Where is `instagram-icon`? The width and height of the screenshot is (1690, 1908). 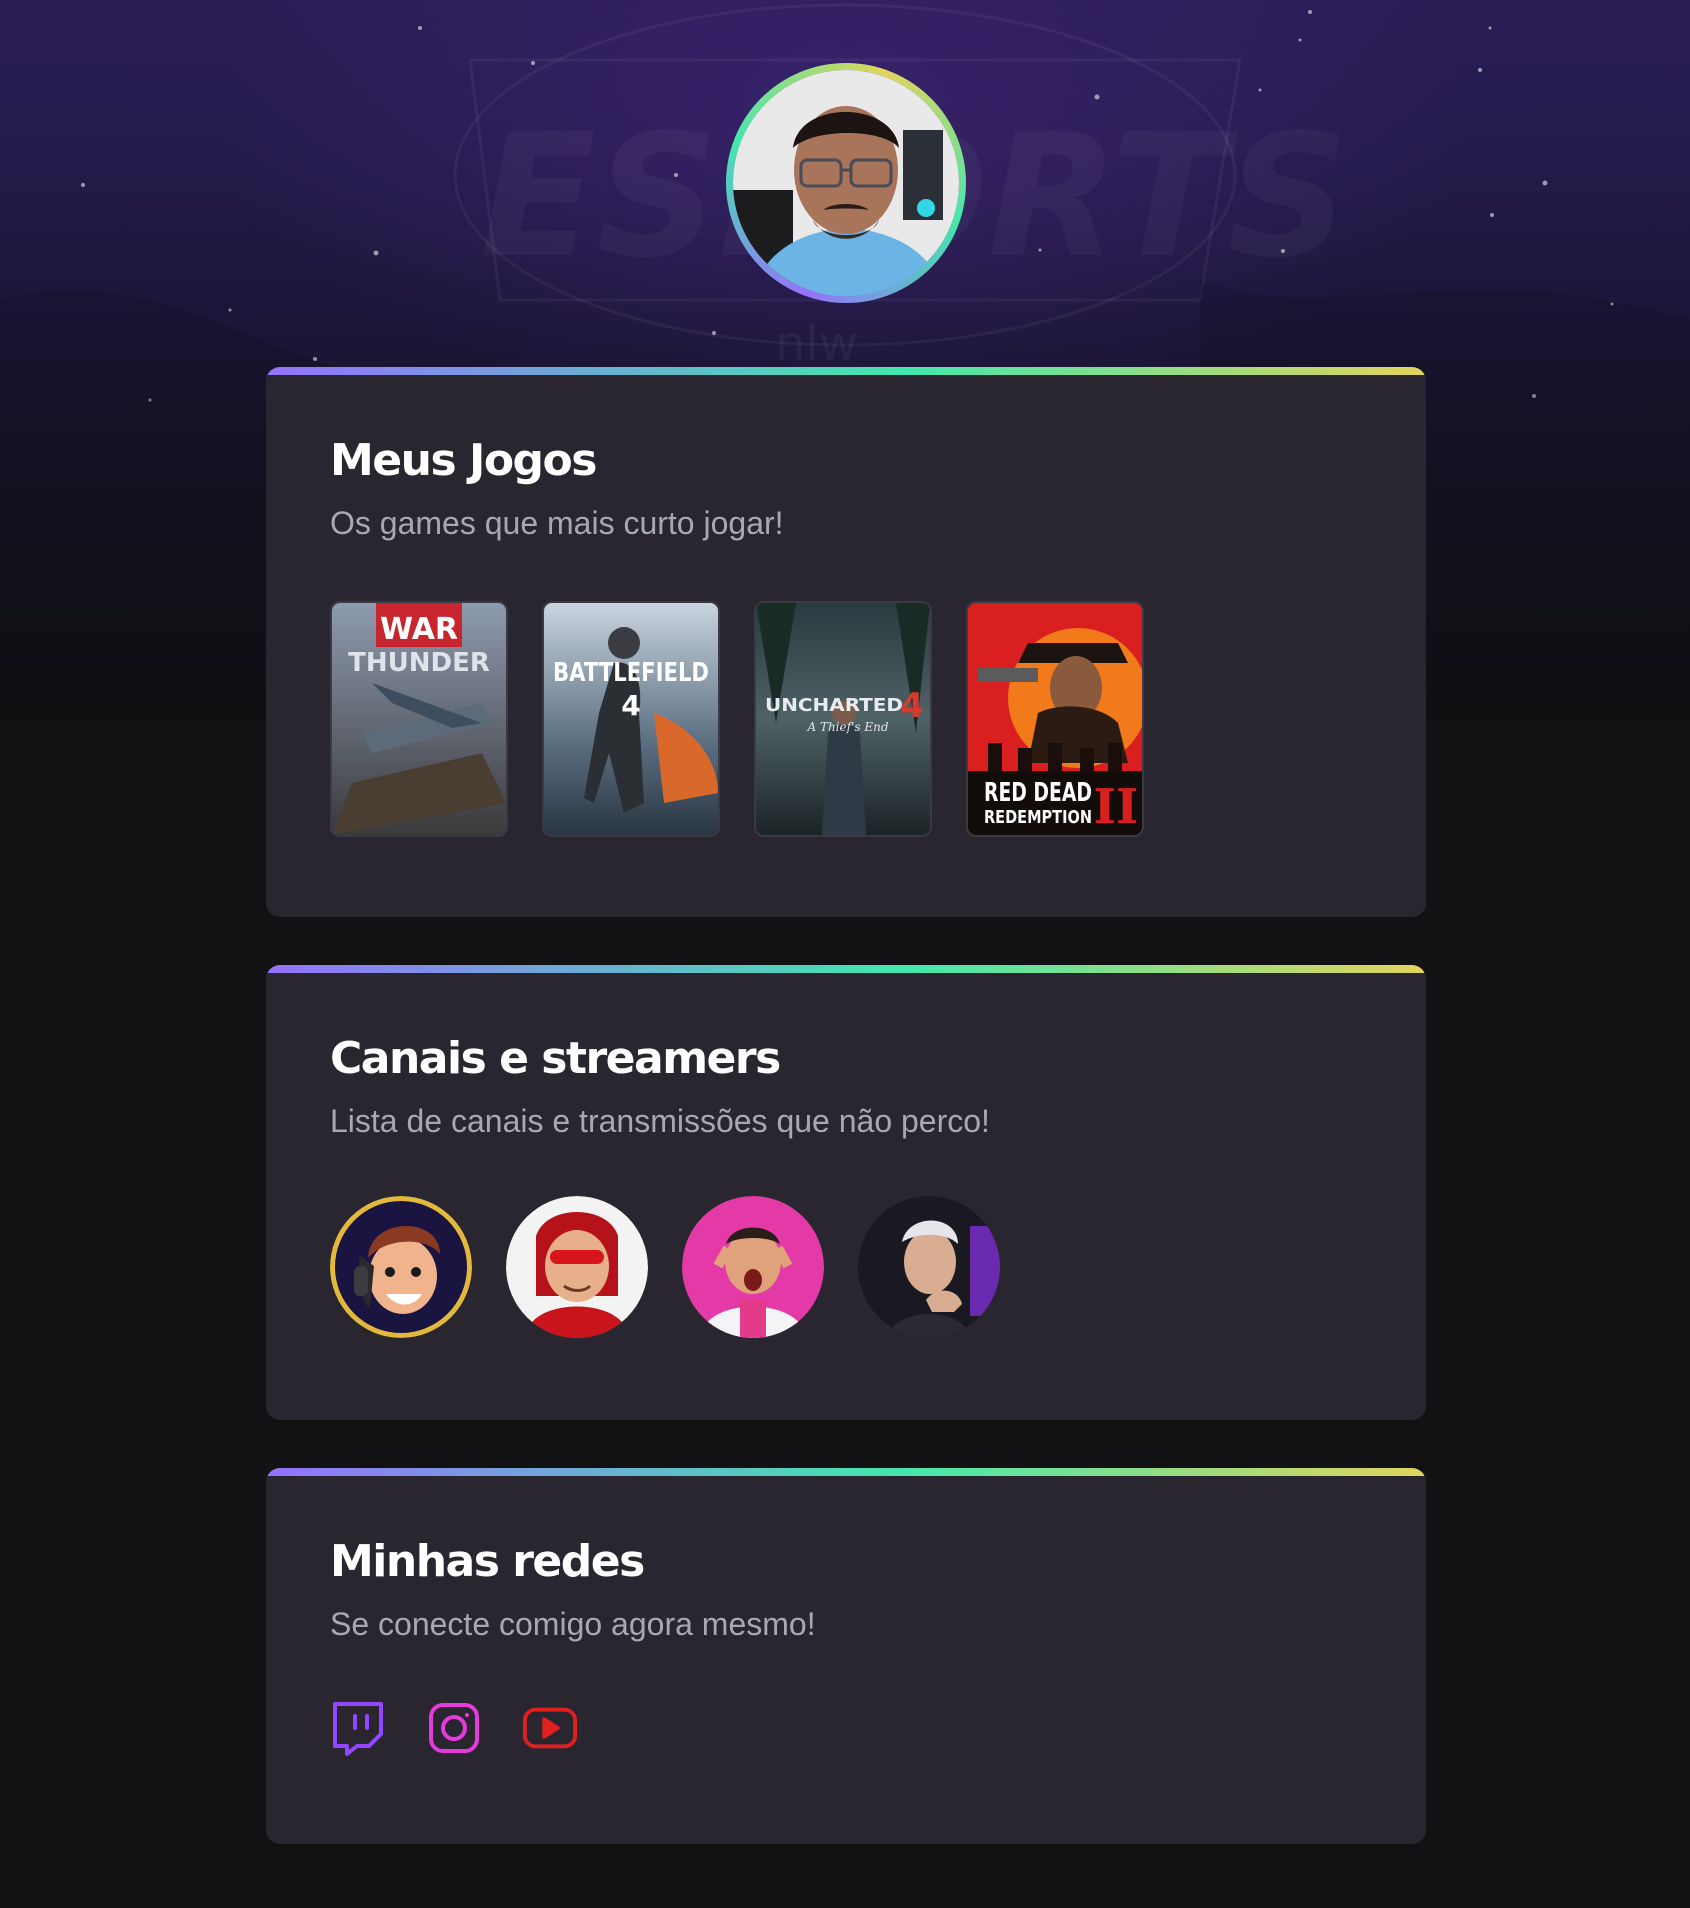 instagram-icon is located at coordinates (454, 1728).